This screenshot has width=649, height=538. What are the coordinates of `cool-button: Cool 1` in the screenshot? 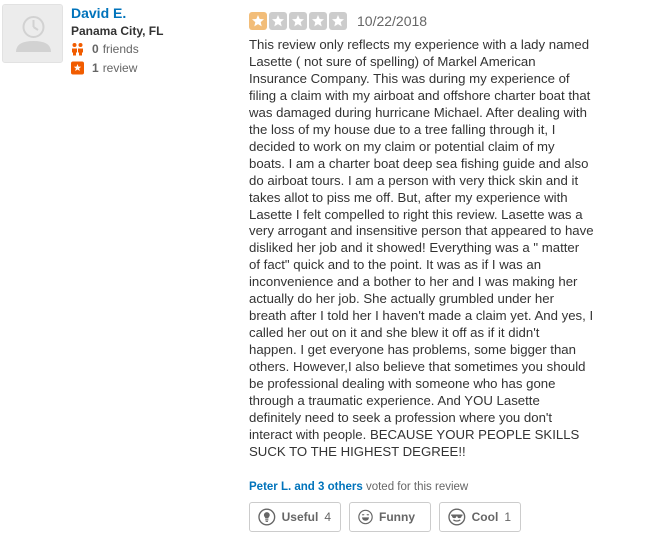 It's located at (480, 517).